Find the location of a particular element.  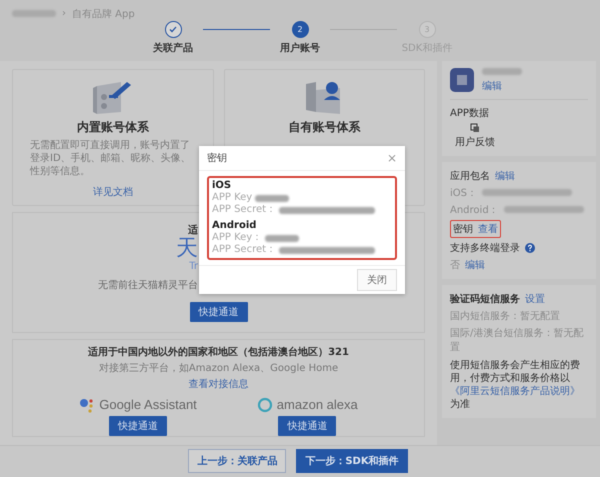

dialog-title: 密钥 is located at coordinates (217, 158).